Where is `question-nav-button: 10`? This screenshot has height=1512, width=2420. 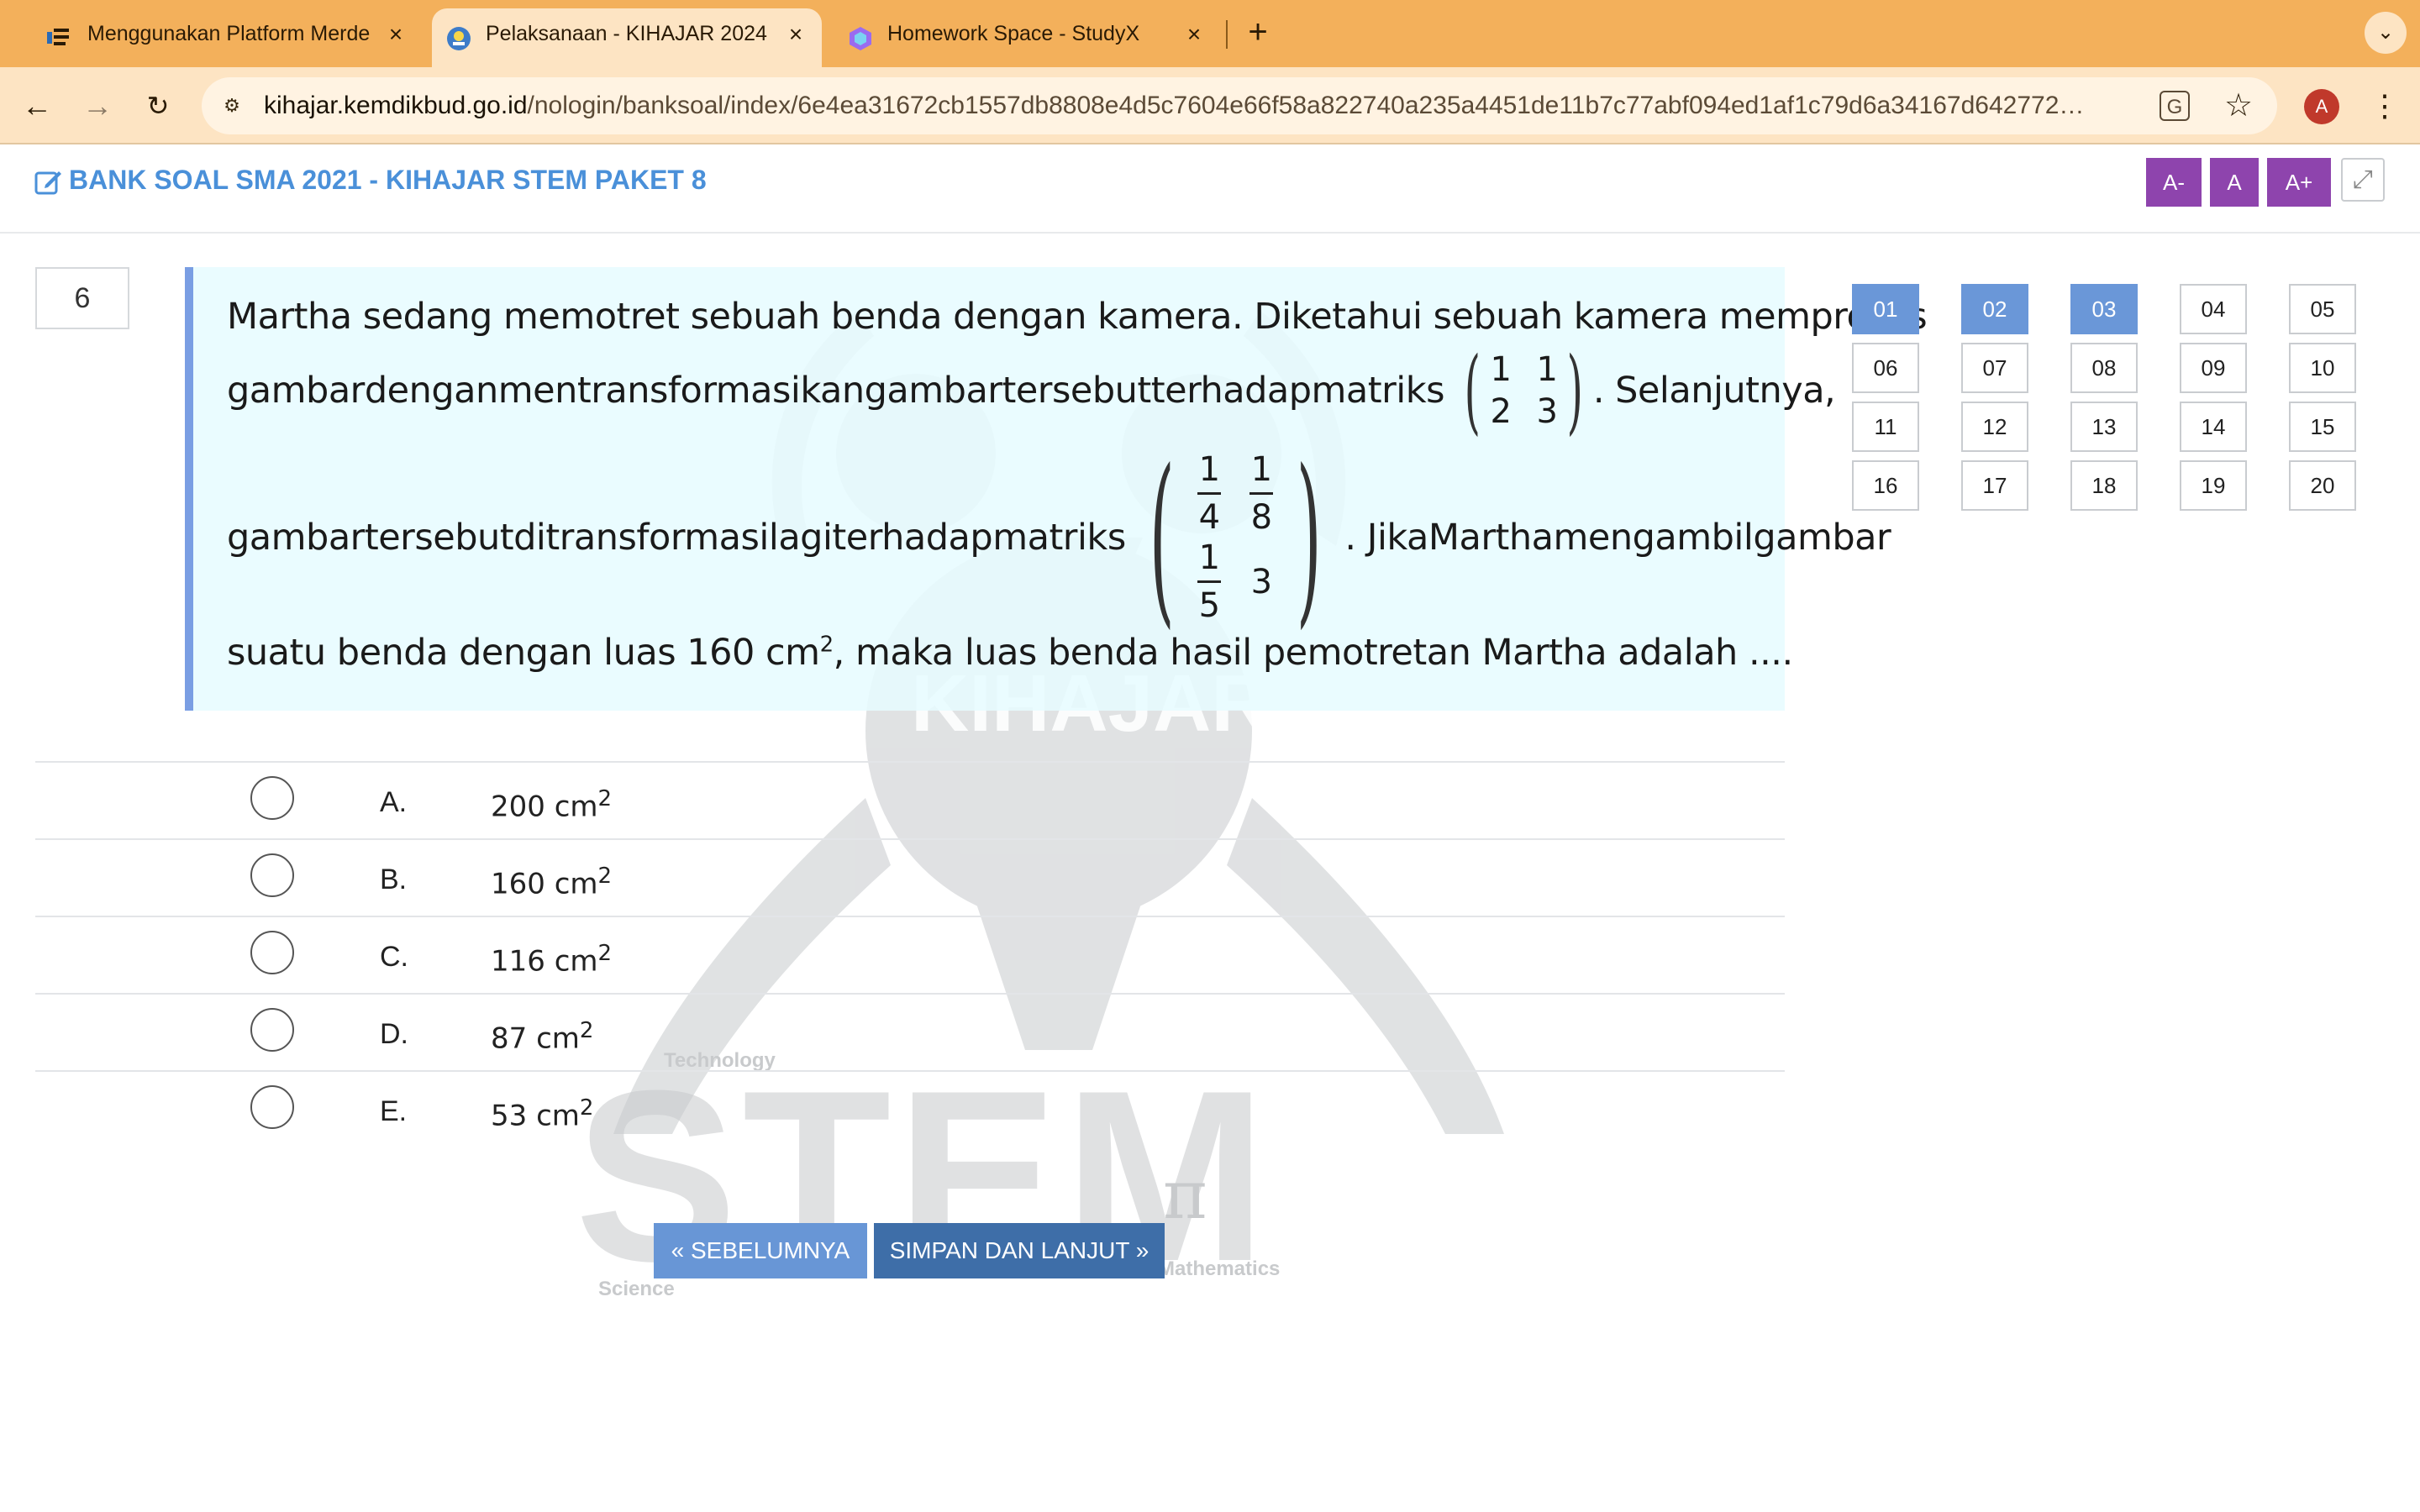 question-nav-button: 10 is located at coordinates (2323, 368).